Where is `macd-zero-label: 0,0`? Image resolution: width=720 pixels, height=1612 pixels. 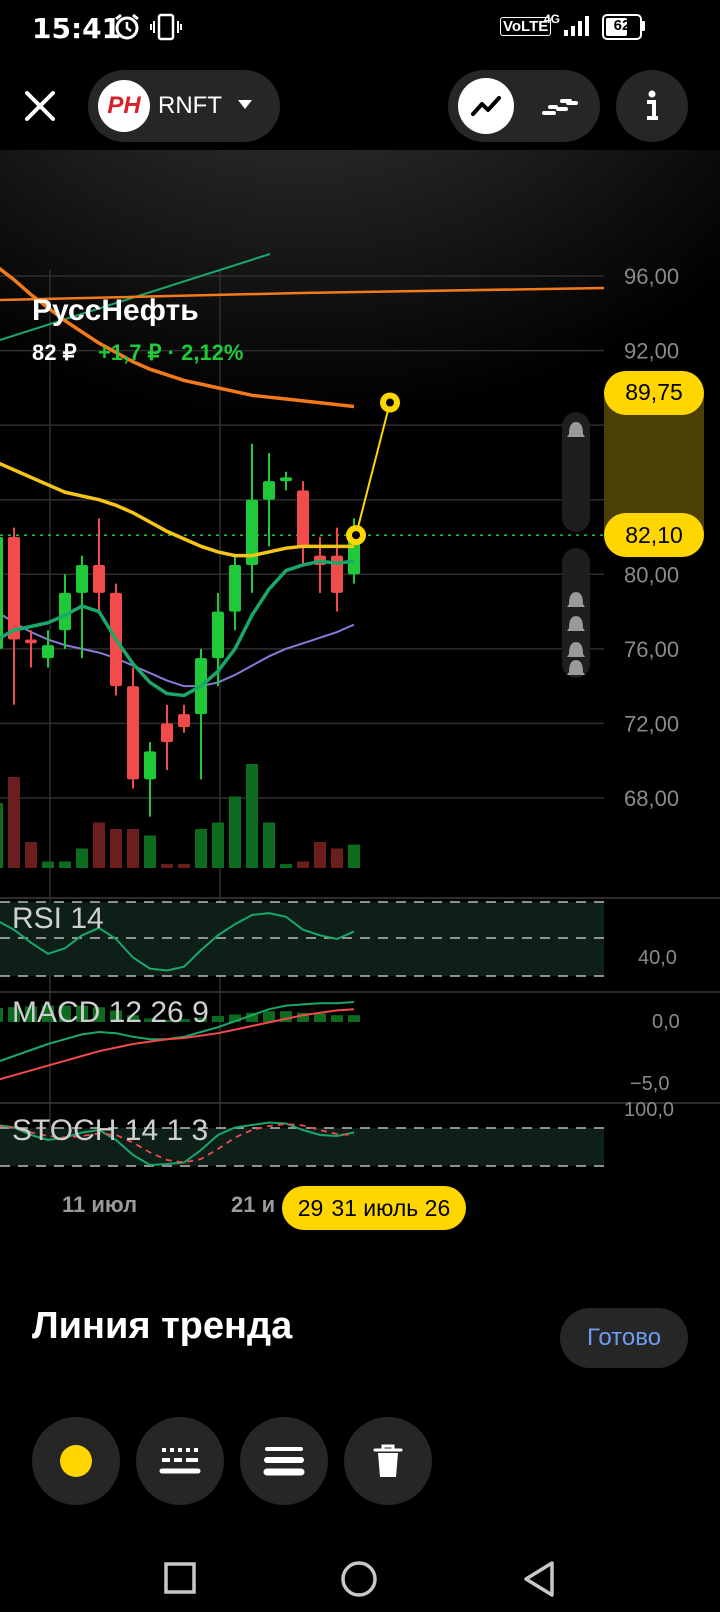
macd-zero-label: 0,0 is located at coordinates (666, 1022).